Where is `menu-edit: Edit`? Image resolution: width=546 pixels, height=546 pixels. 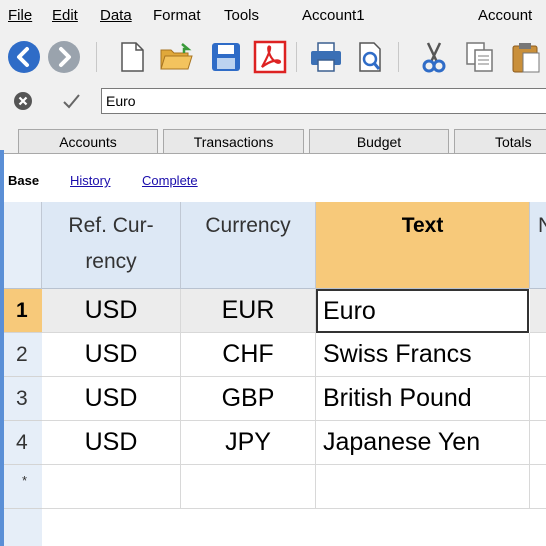
menu-edit: Edit is located at coordinates (65, 15).